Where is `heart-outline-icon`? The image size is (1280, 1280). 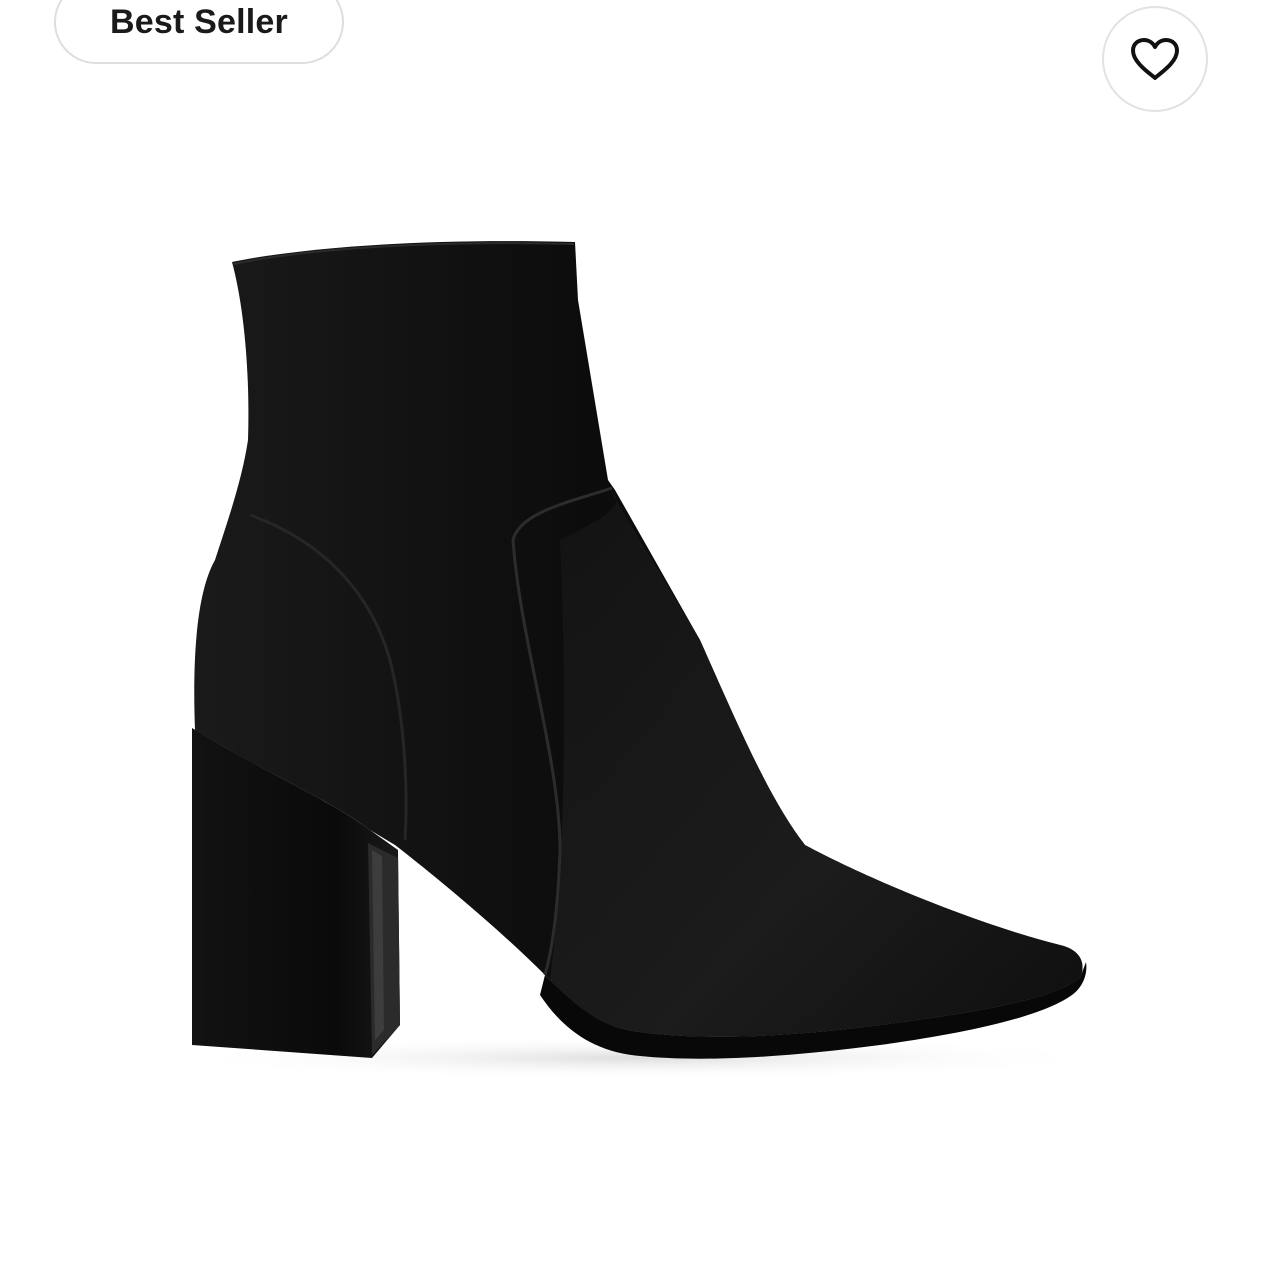
heart-outline-icon is located at coordinates (1155, 59).